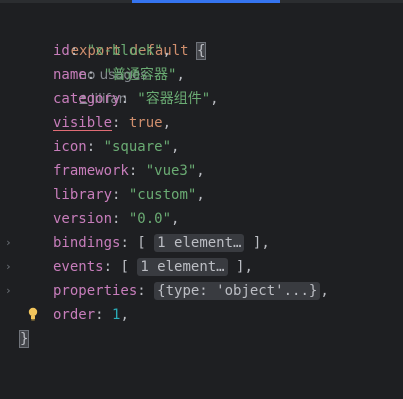  Describe the element at coordinates (201, 315) in the screenshot. I see `code-line-order: order: 1,` at that location.